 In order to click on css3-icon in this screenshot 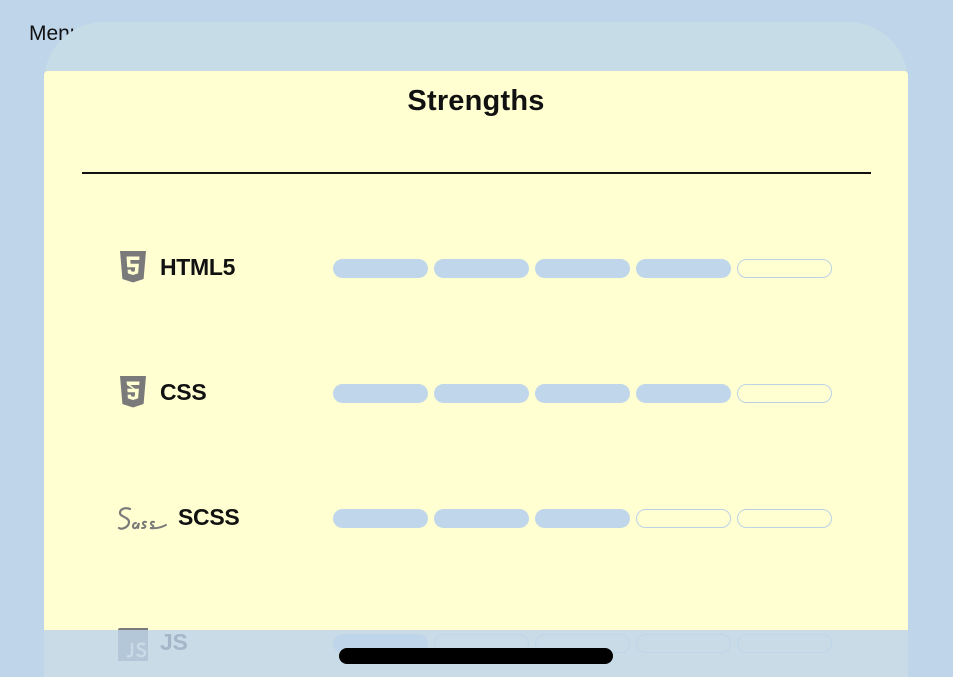, I will do `click(133, 392)`.